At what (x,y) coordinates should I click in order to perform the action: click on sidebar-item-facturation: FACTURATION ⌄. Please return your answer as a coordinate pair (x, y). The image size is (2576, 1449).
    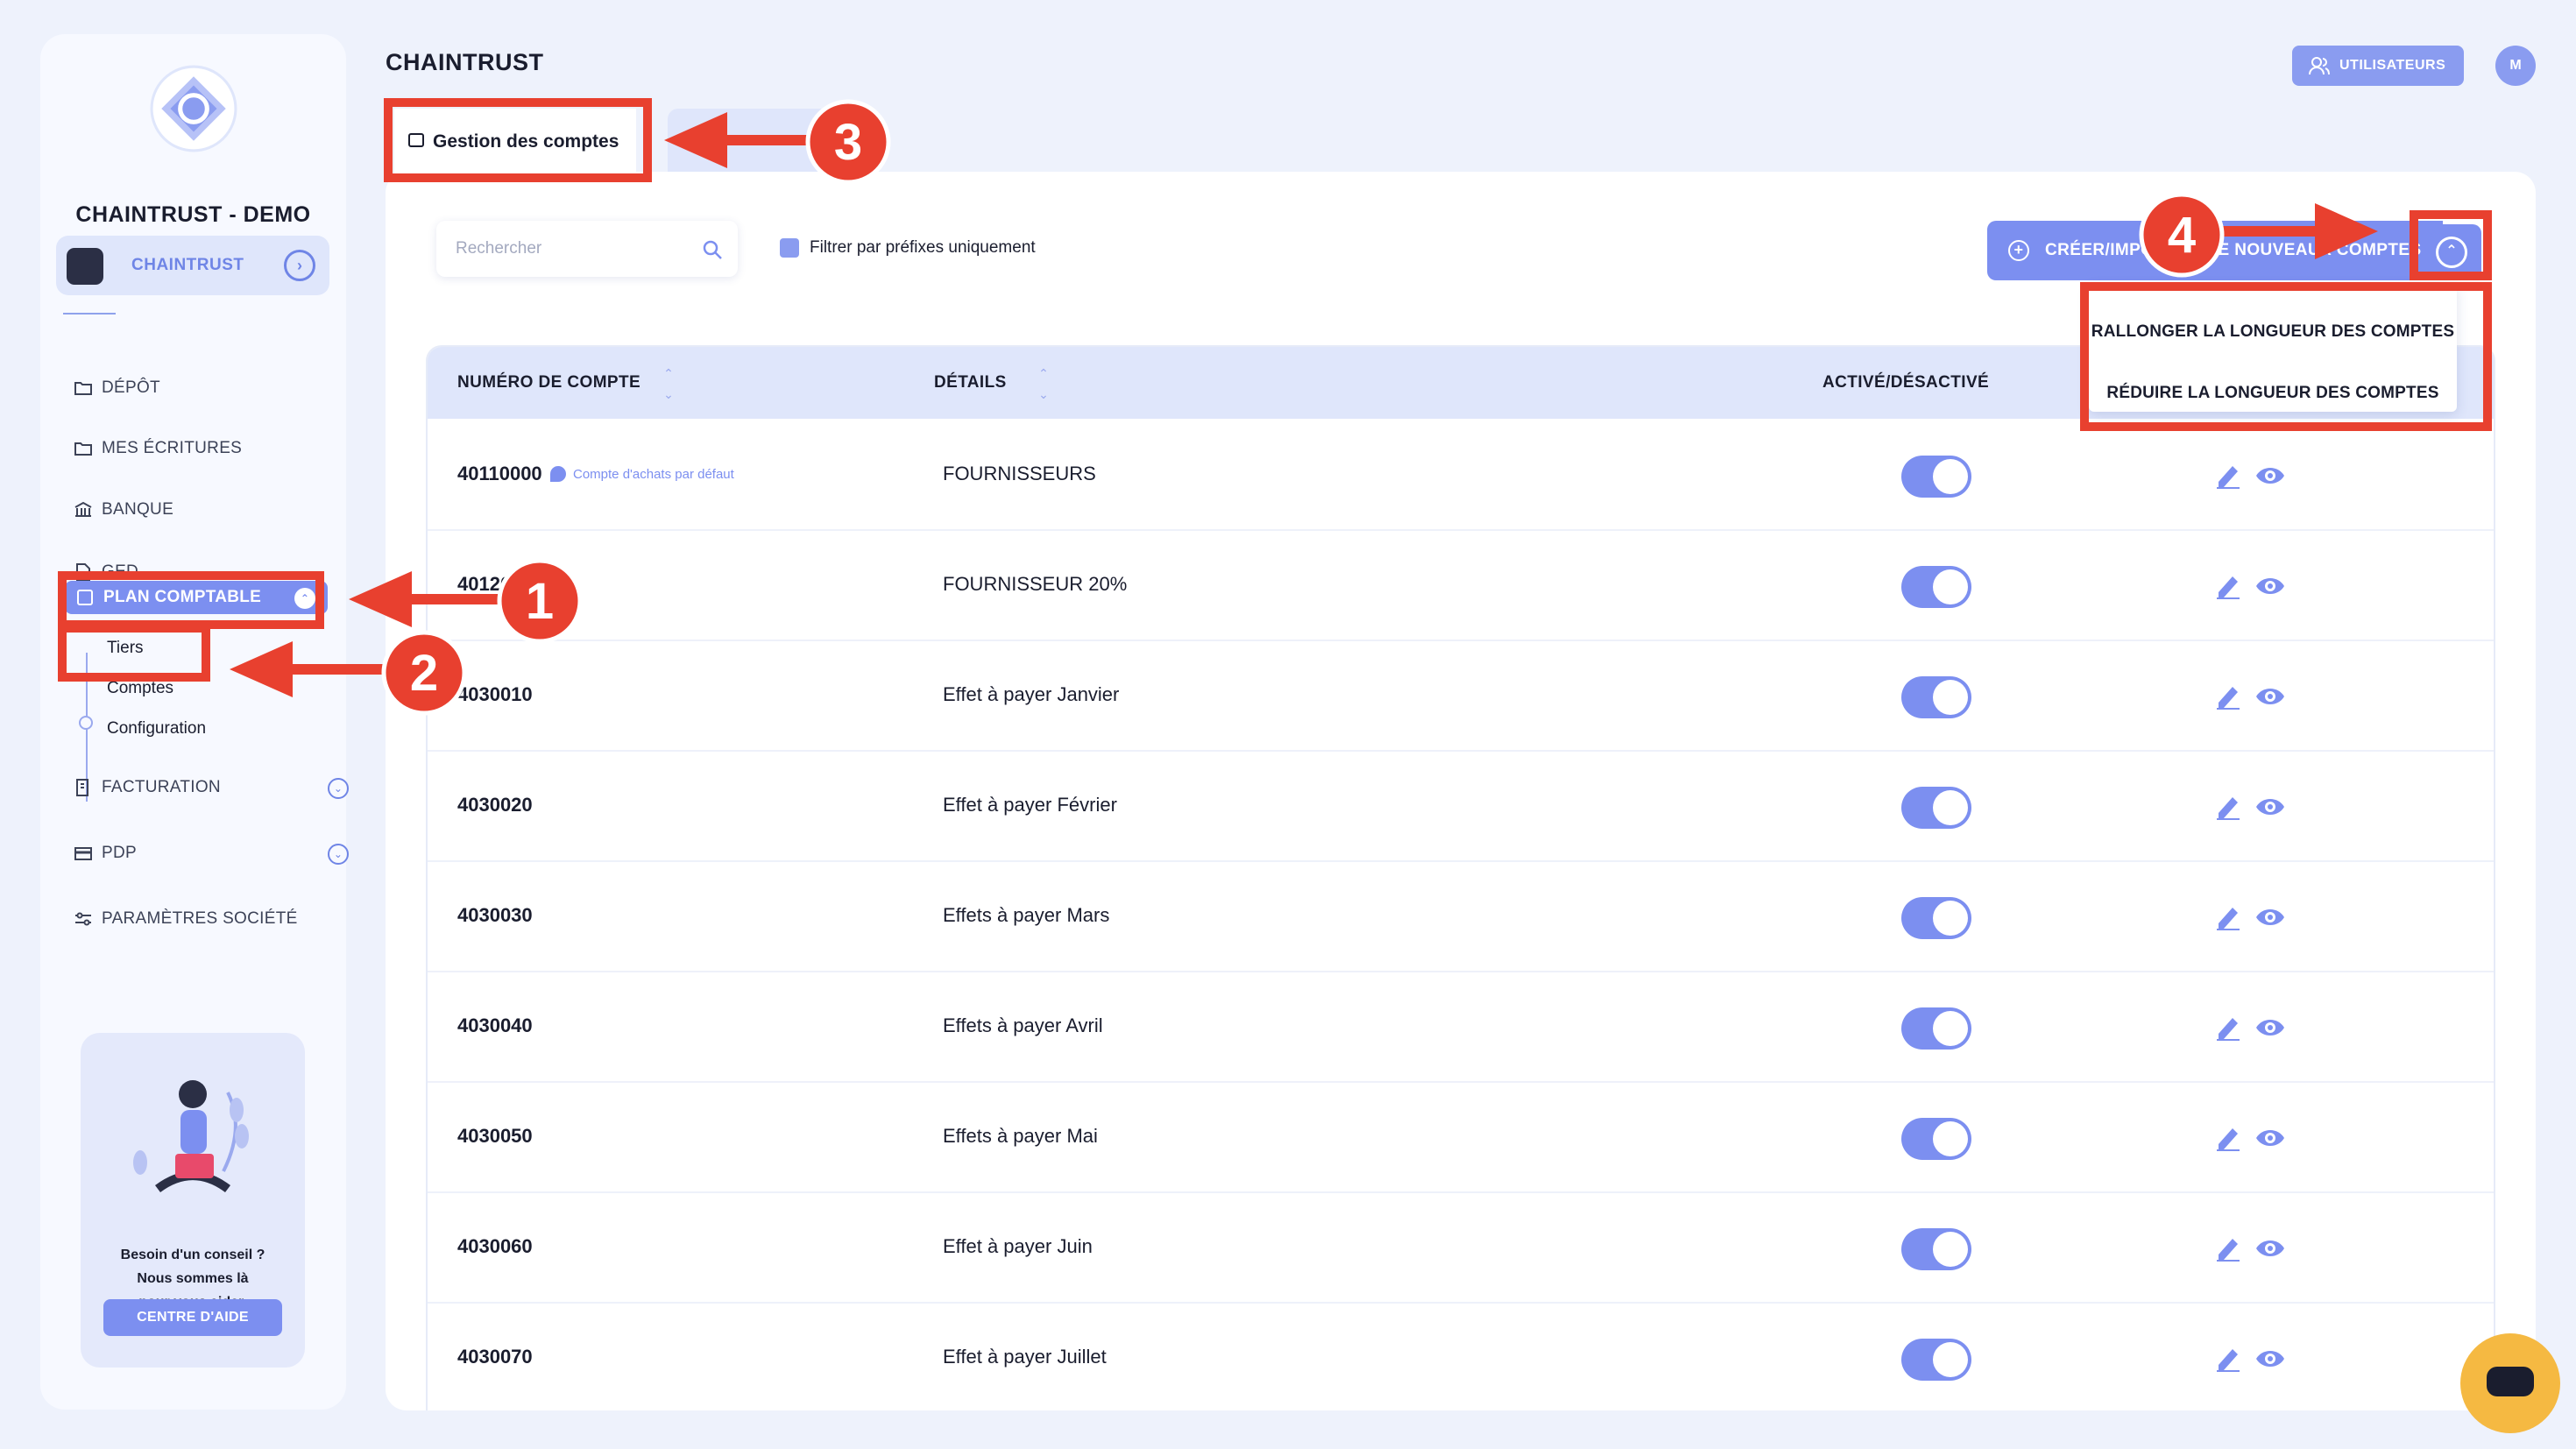
    Looking at the image, I should click on (211, 788).